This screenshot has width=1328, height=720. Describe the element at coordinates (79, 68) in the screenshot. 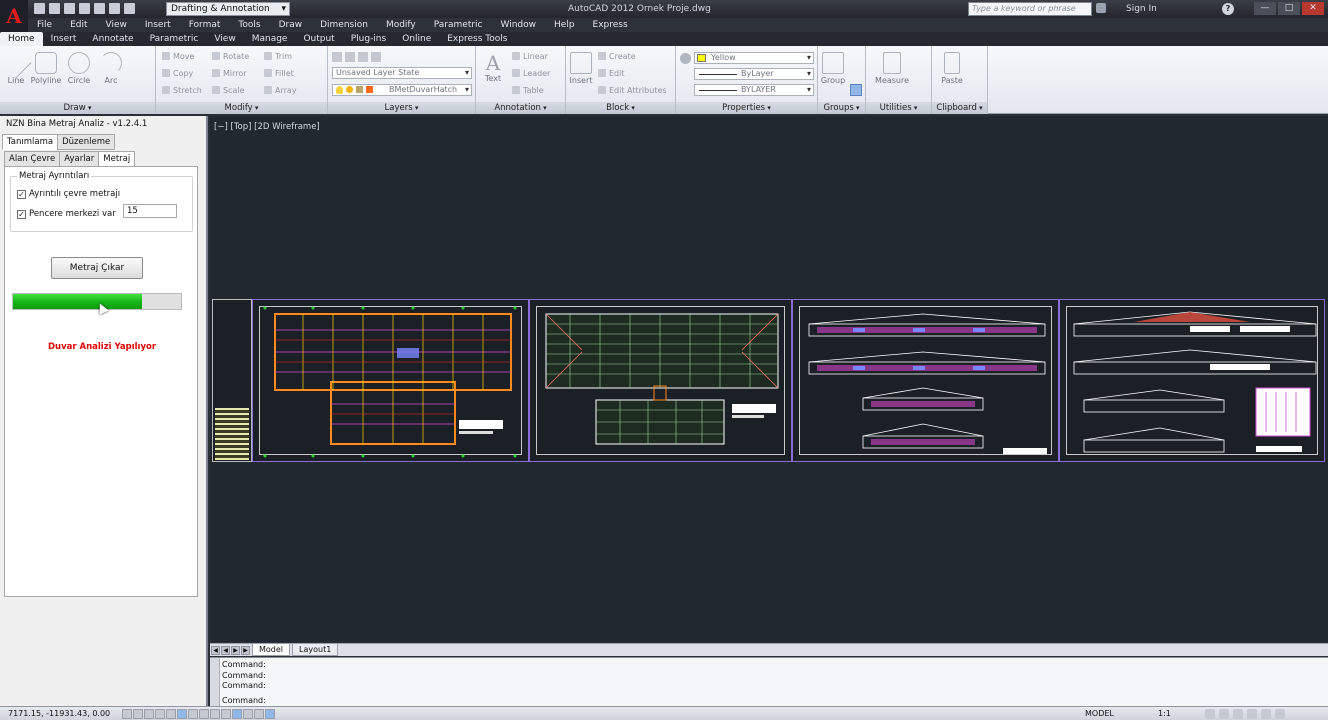

I see `circle-button: Circle` at that location.